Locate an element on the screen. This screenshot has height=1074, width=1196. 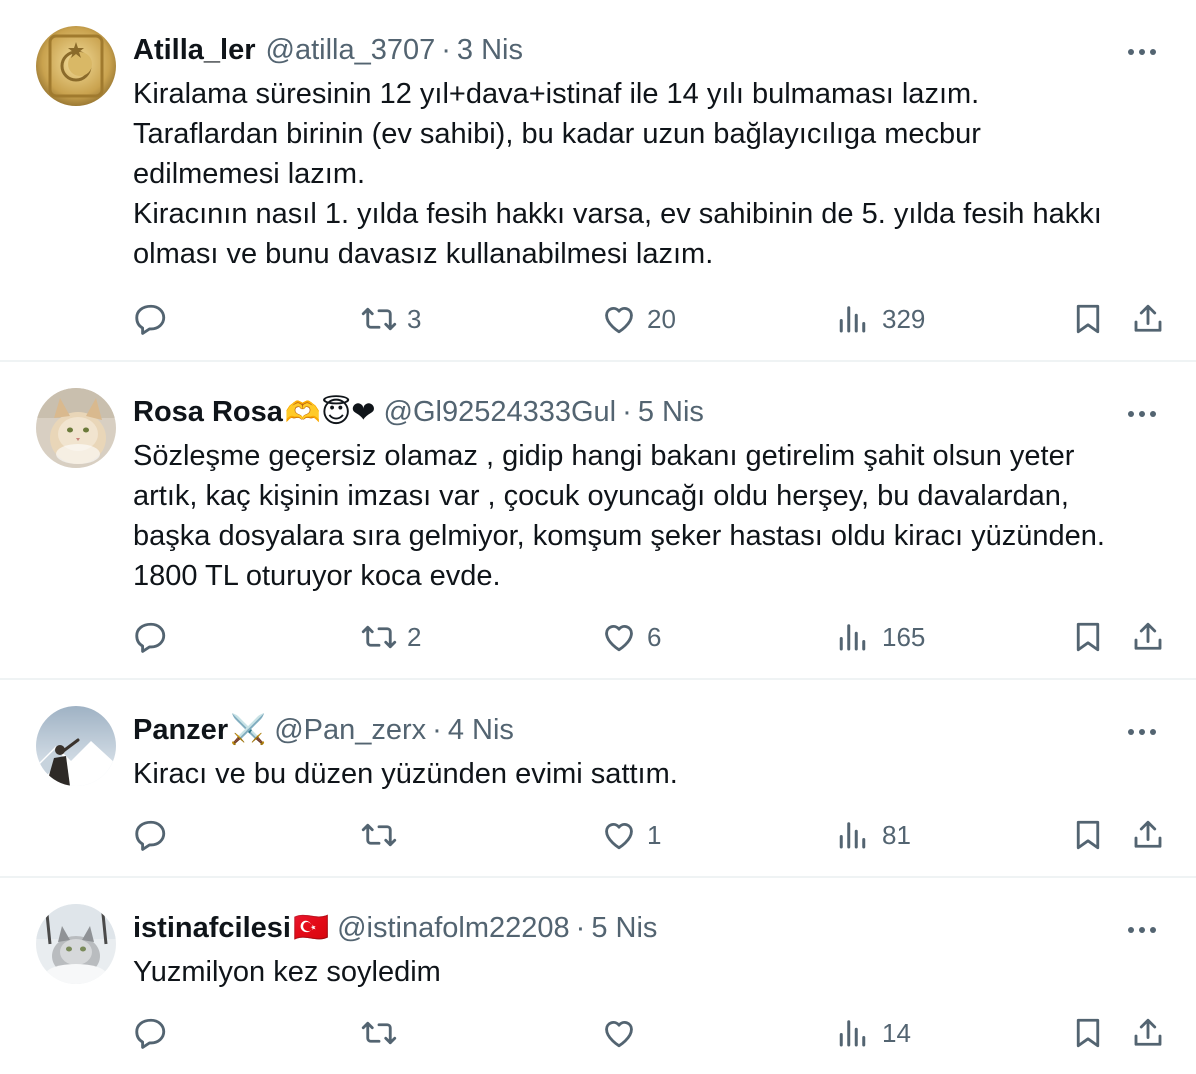
views-button: 329 is located at coordinates (880, 319).